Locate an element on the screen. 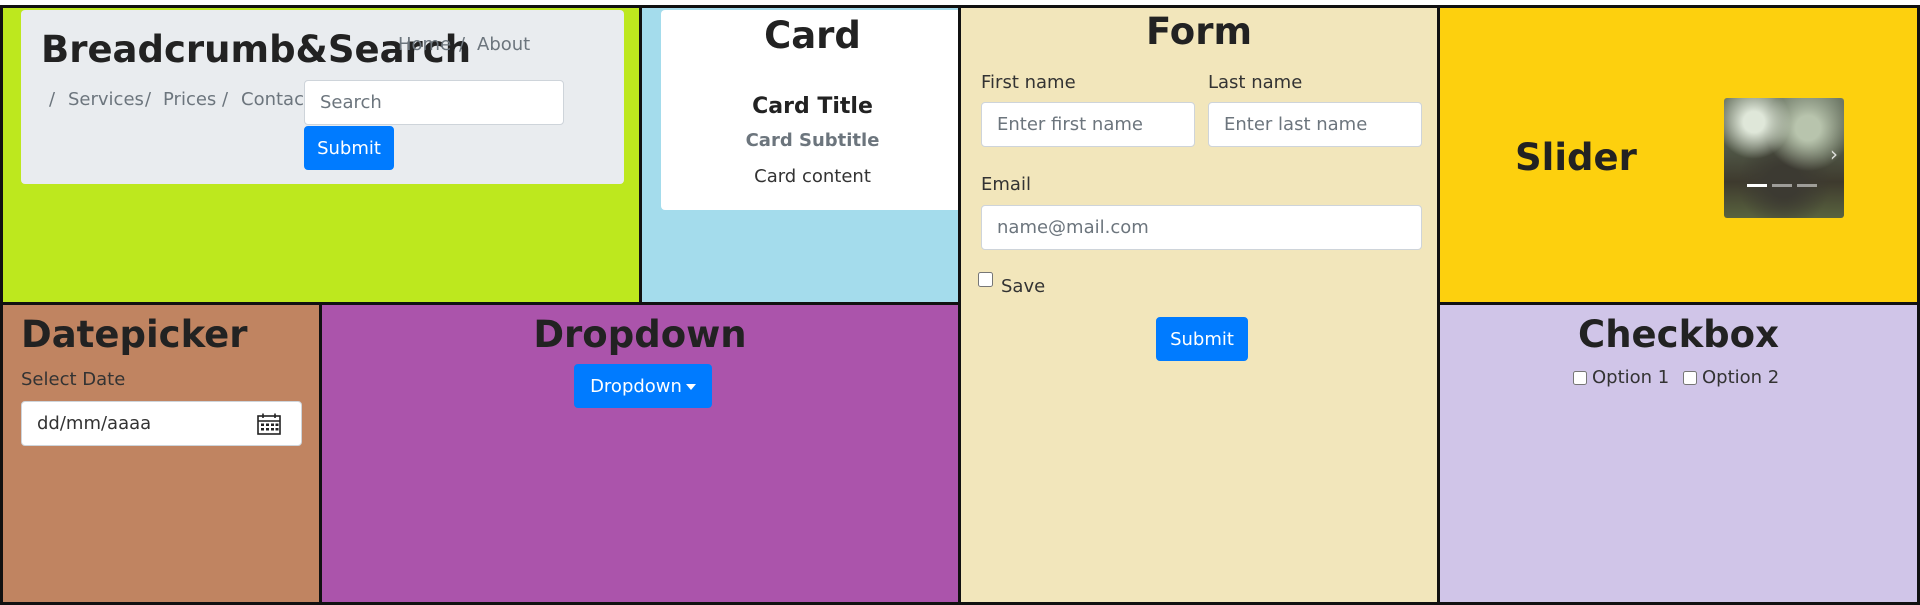  checkbox-section: Checkbox Option 1 Option 2 is located at coordinates (1678, 453).